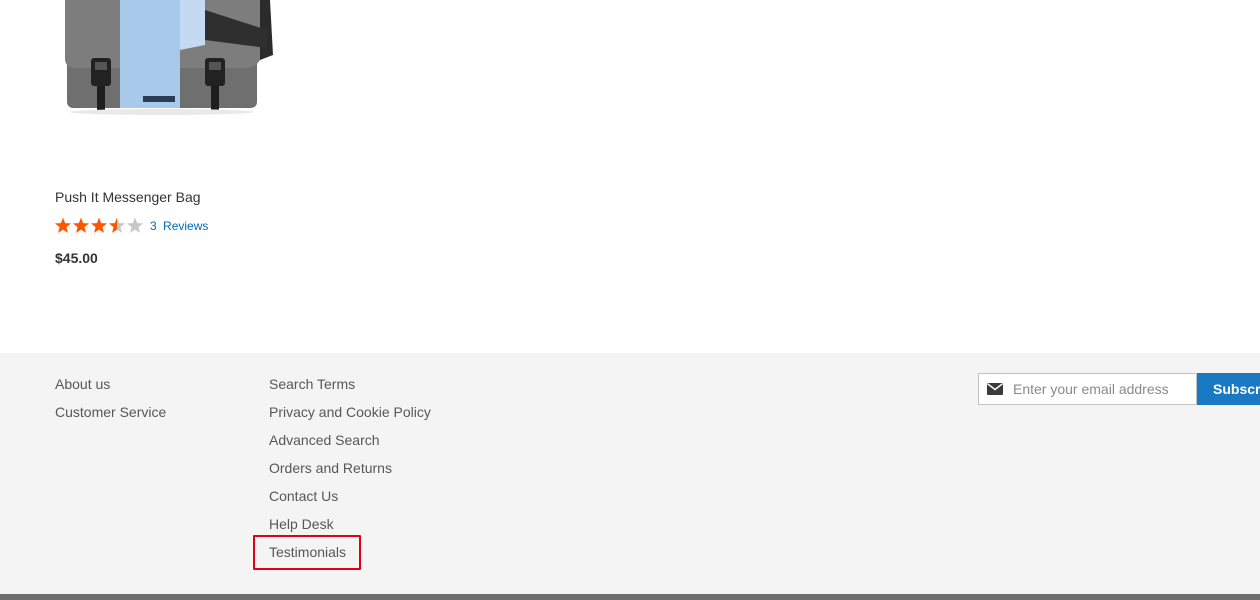  Describe the element at coordinates (1103, 389) in the screenshot. I see `newsletter-email-input` at that location.